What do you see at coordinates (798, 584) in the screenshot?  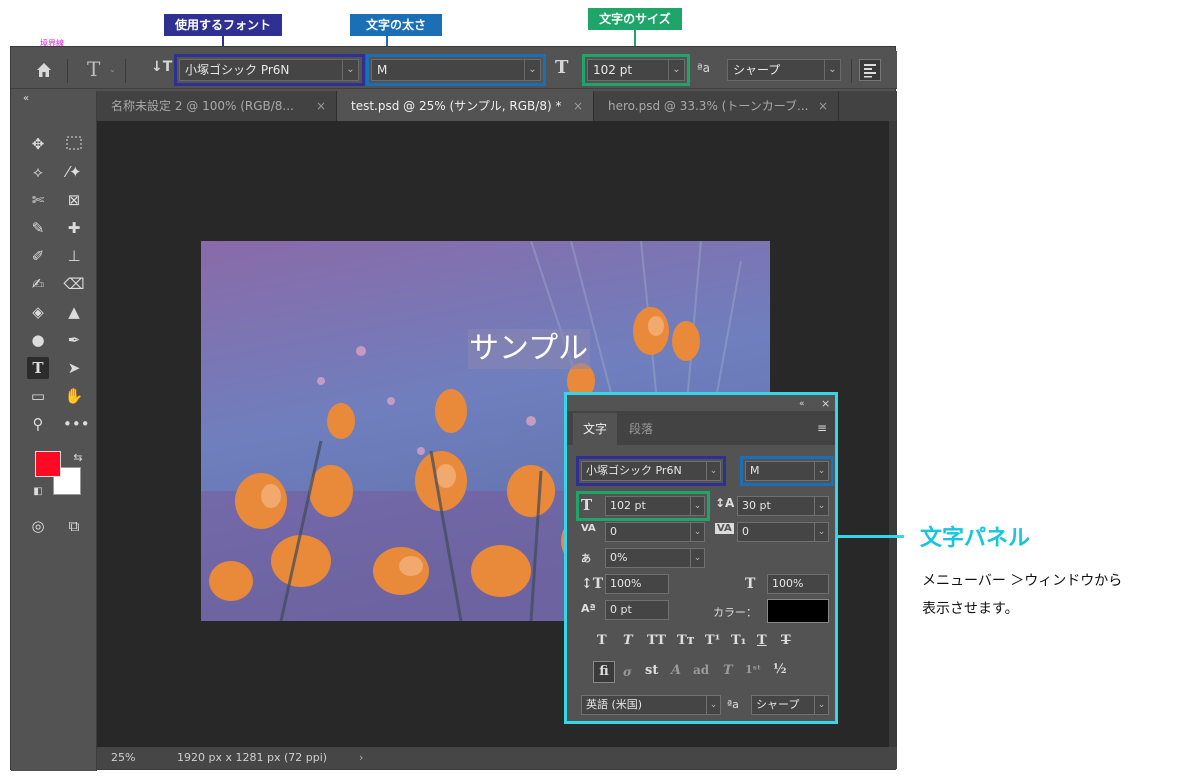 I see `panel-horizontal-scale-field: 100%` at bounding box center [798, 584].